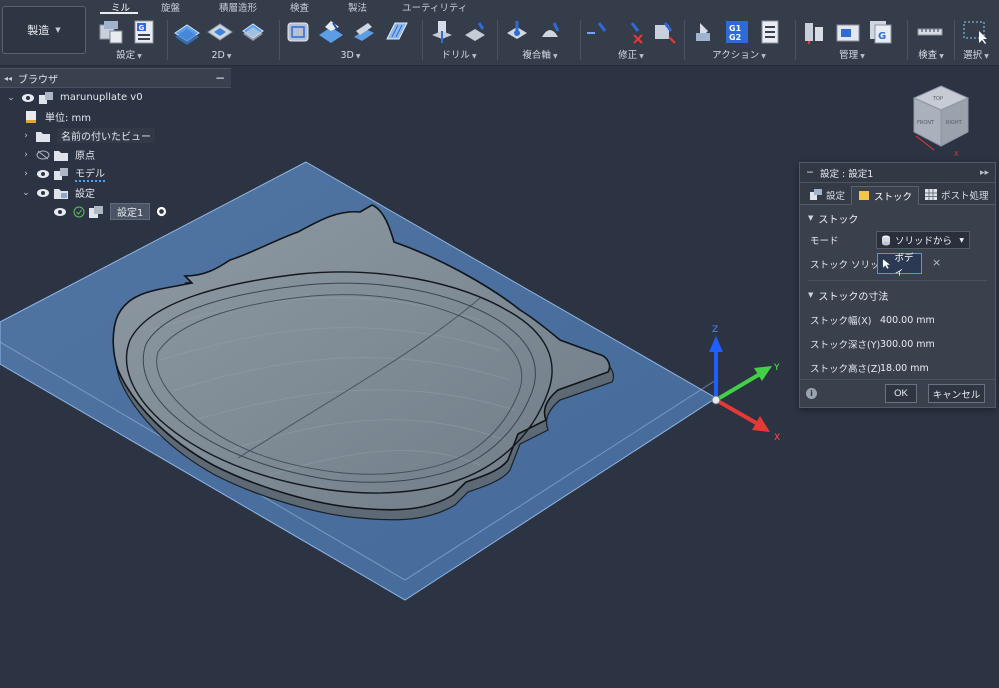  What do you see at coordinates (599, 32) in the screenshot?
I see `modify-toolpath-icon` at bounding box center [599, 32].